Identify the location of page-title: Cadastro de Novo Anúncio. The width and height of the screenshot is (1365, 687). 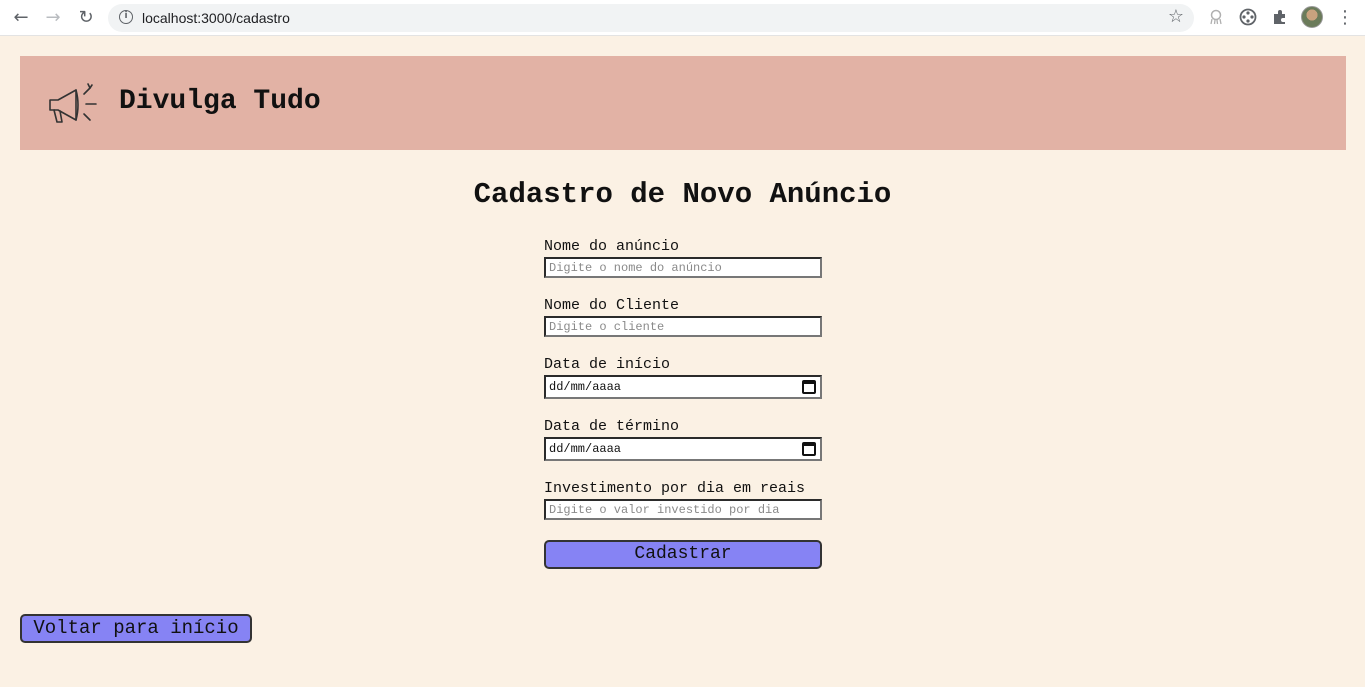
(682, 194).